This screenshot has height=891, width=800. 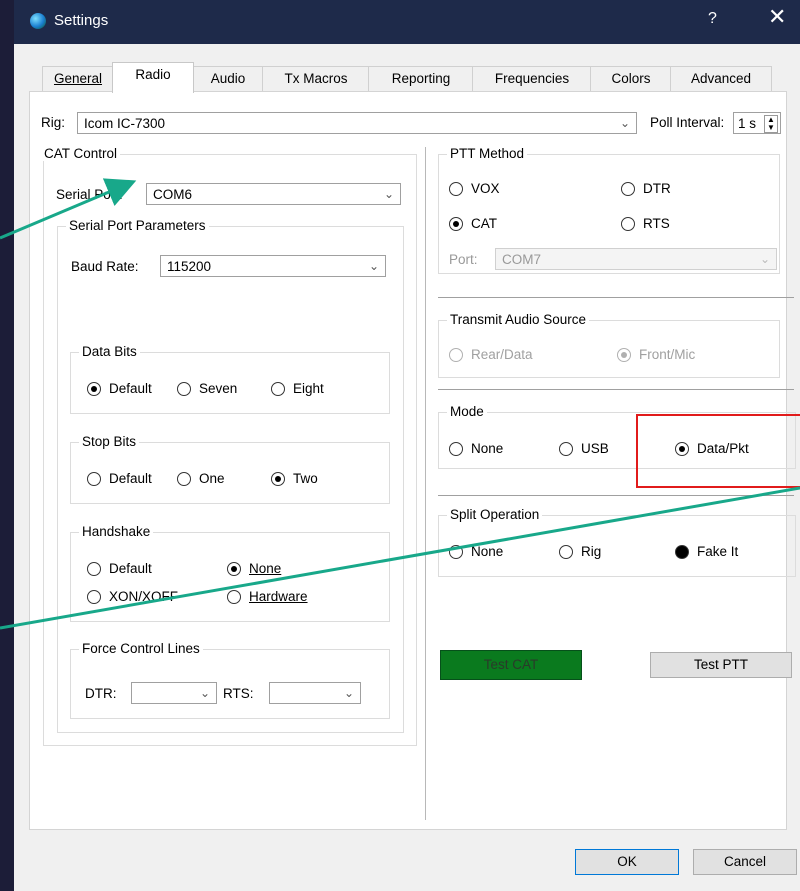 I want to click on tab-label: Radio, so click(x=153, y=74).